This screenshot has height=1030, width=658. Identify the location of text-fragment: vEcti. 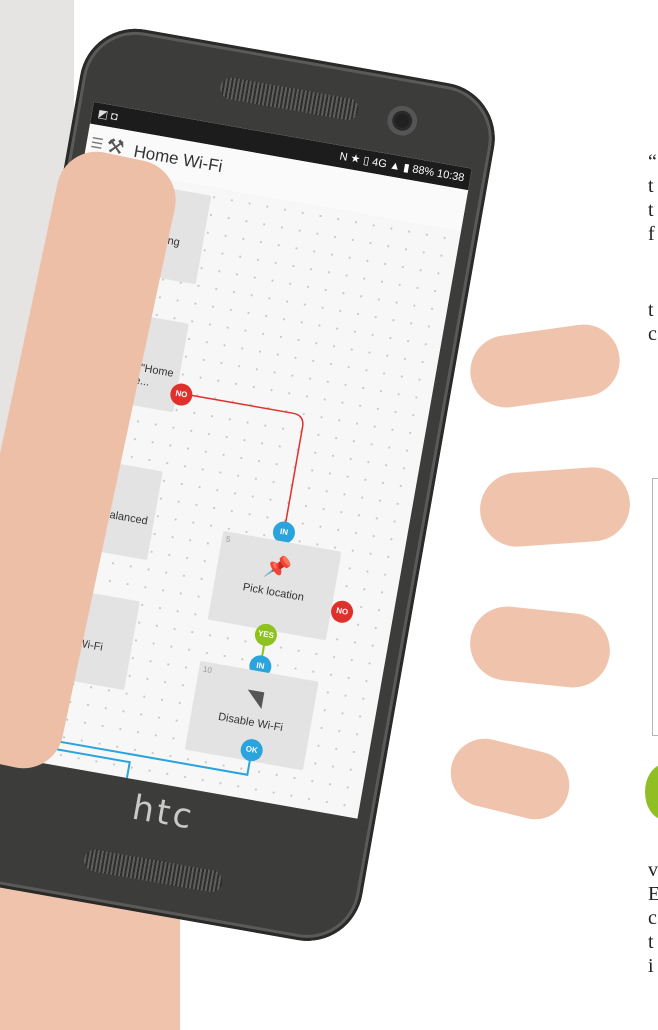
(653, 918).